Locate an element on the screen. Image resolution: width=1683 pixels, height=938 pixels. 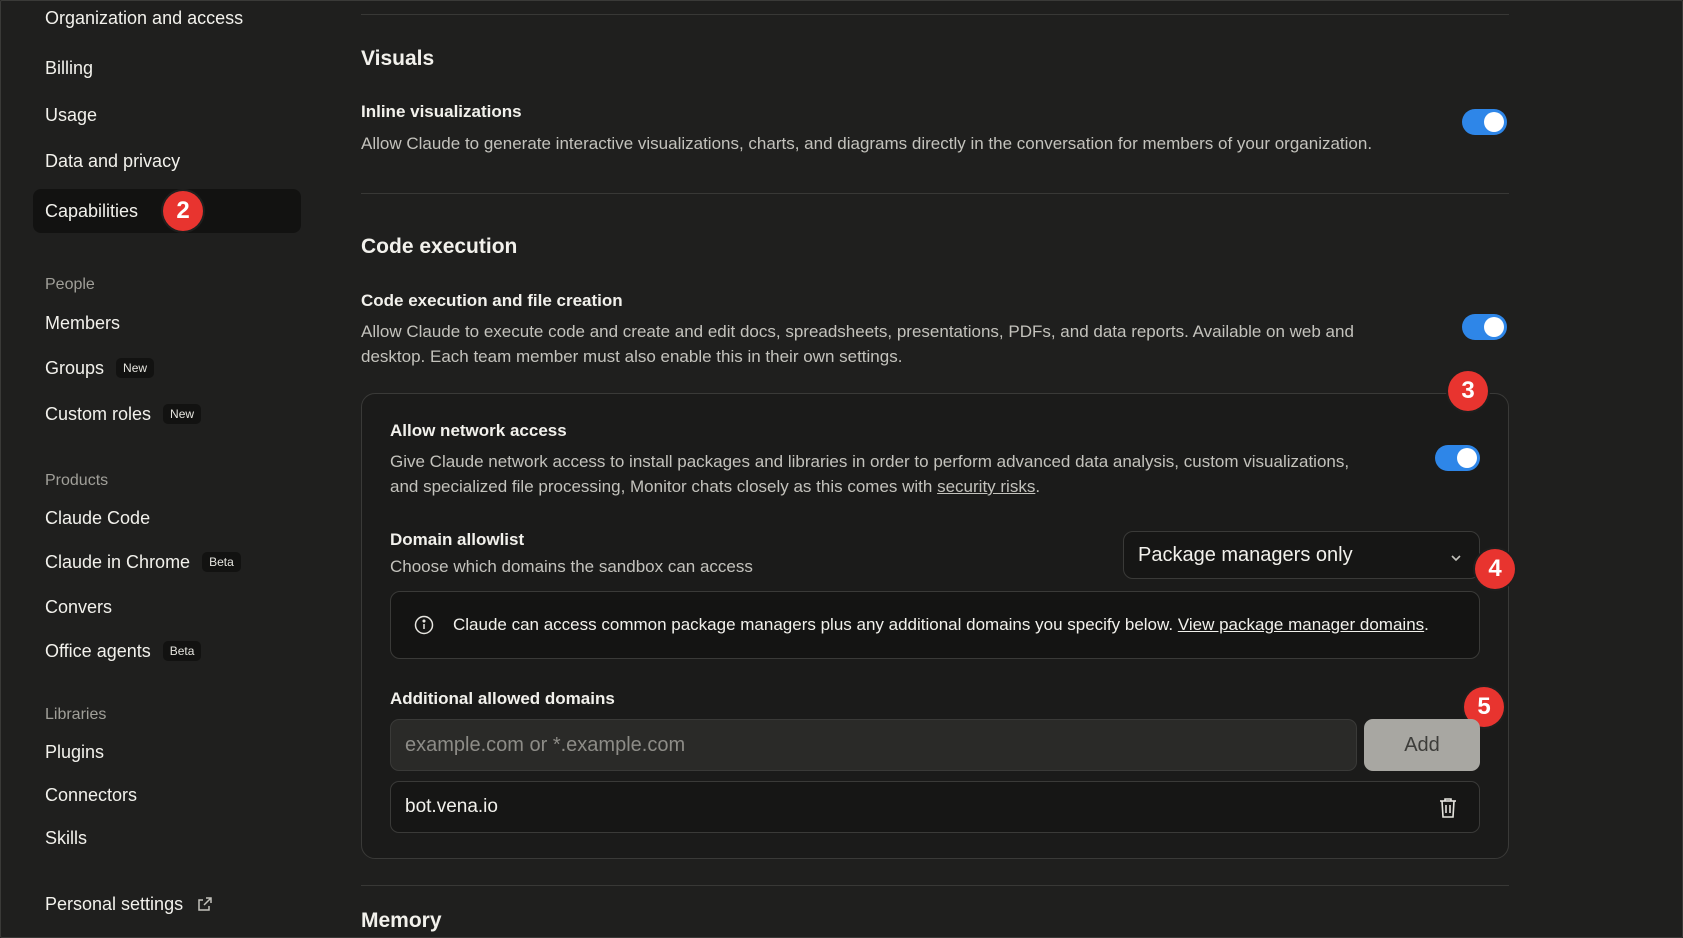
domain-allowlist-select: Package managers only is located at coordinates (1301, 555).